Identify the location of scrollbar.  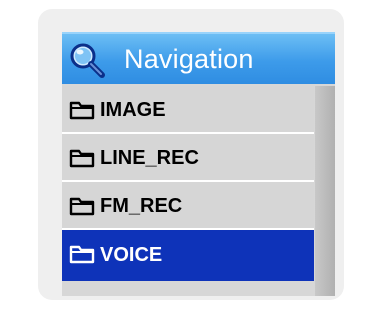
(325, 191).